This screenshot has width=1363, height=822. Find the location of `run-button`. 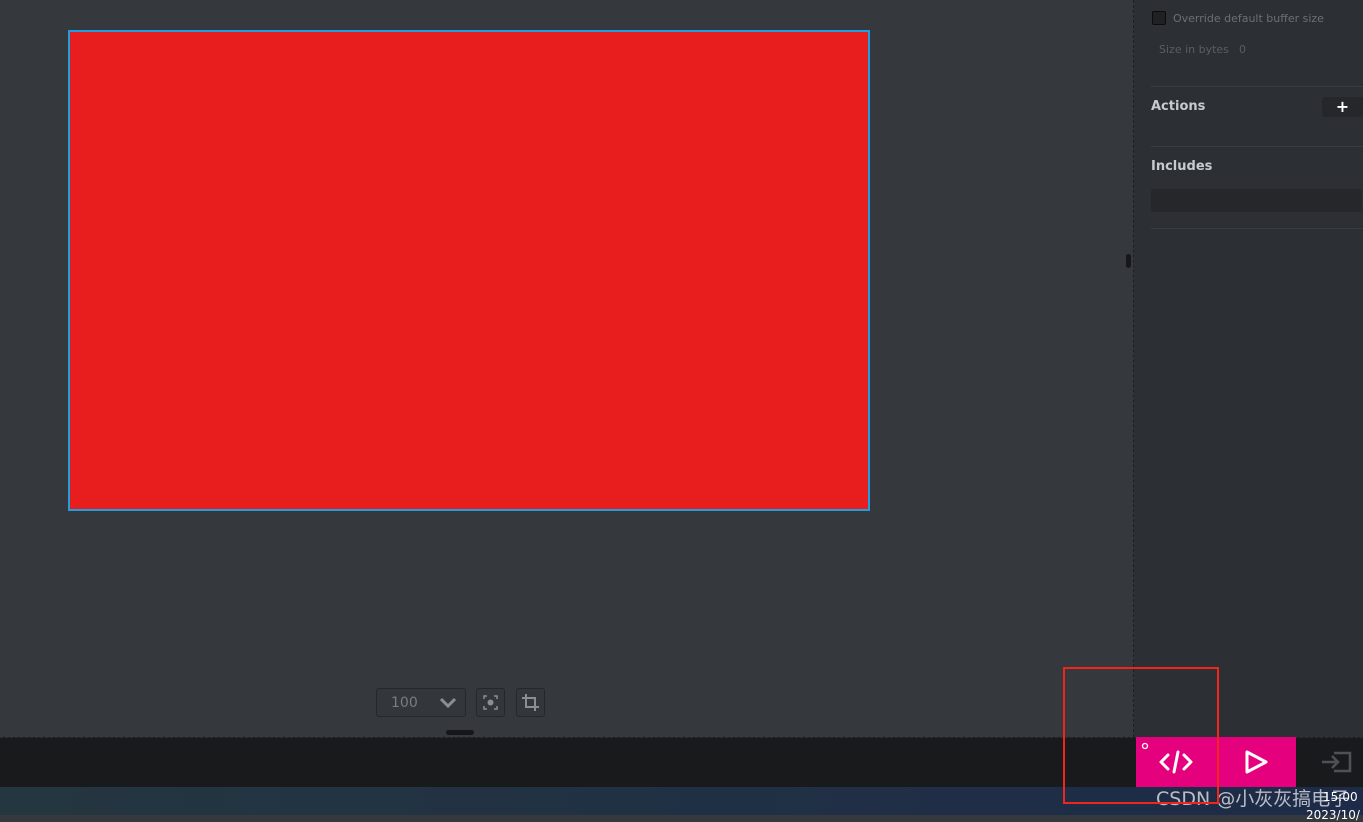

run-button is located at coordinates (1256, 762).